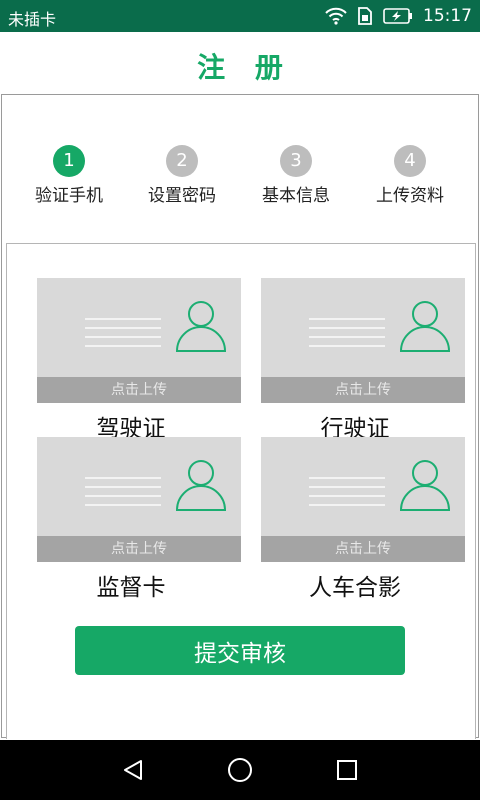  Describe the element at coordinates (410, 196) in the screenshot. I see `step-label: 上传资料` at that location.